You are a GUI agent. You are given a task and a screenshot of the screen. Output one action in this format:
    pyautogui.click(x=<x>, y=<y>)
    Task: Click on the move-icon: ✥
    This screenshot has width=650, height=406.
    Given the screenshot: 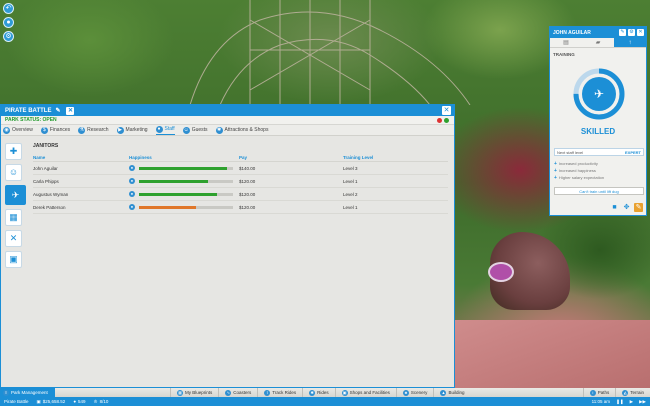 What is the action you would take?
    pyautogui.click(x=626, y=207)
    